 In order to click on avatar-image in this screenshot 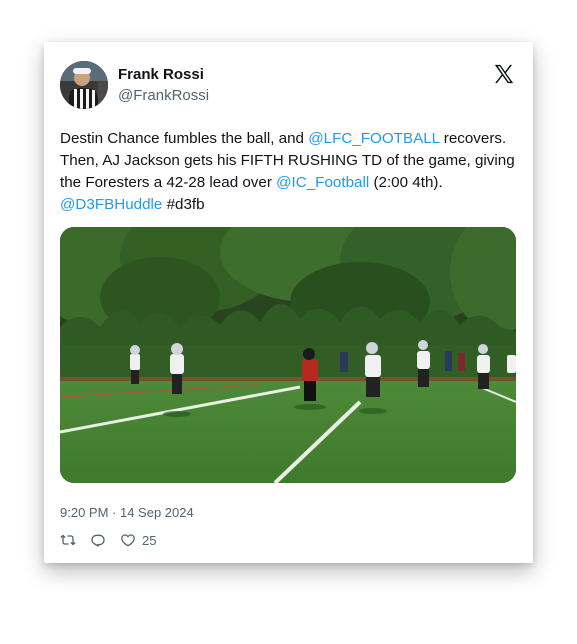, I will do `click(84, 85)`.